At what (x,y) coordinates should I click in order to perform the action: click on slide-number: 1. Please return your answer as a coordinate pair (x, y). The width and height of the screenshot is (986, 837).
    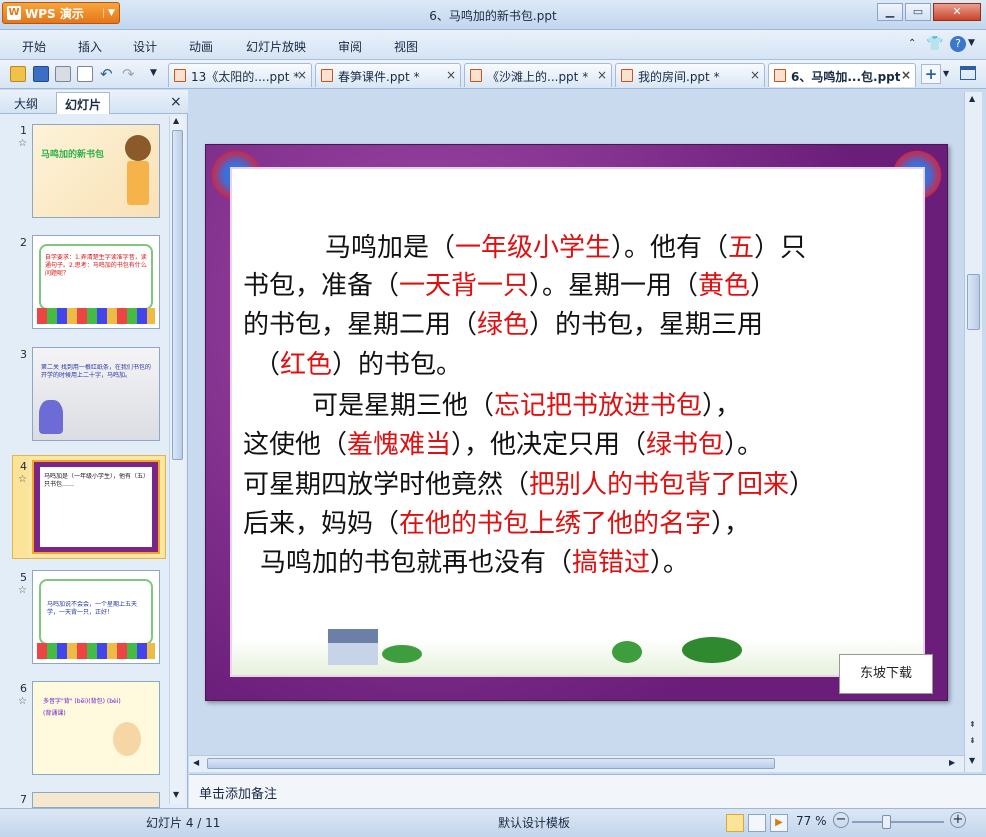
    Looking at the image, I should click on (23, 130).